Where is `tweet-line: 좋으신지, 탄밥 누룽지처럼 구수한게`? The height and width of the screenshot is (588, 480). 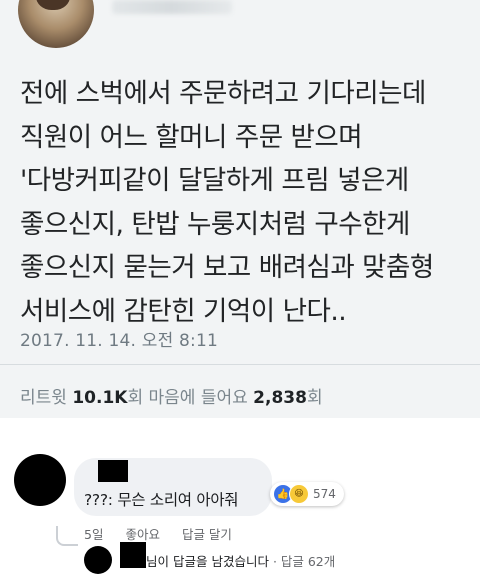 tweet-line: 좋으신지, 탄밥 누룽지처럼 구수한게 is located at coordinates (215, 224).